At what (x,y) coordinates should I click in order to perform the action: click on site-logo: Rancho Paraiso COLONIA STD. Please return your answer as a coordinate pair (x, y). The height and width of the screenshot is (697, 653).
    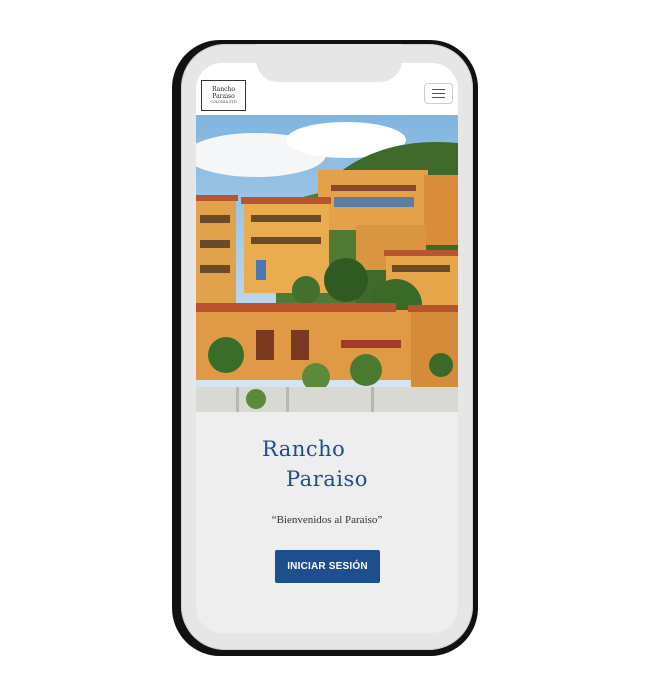
    Looking at the image, I should click on (223, 95).